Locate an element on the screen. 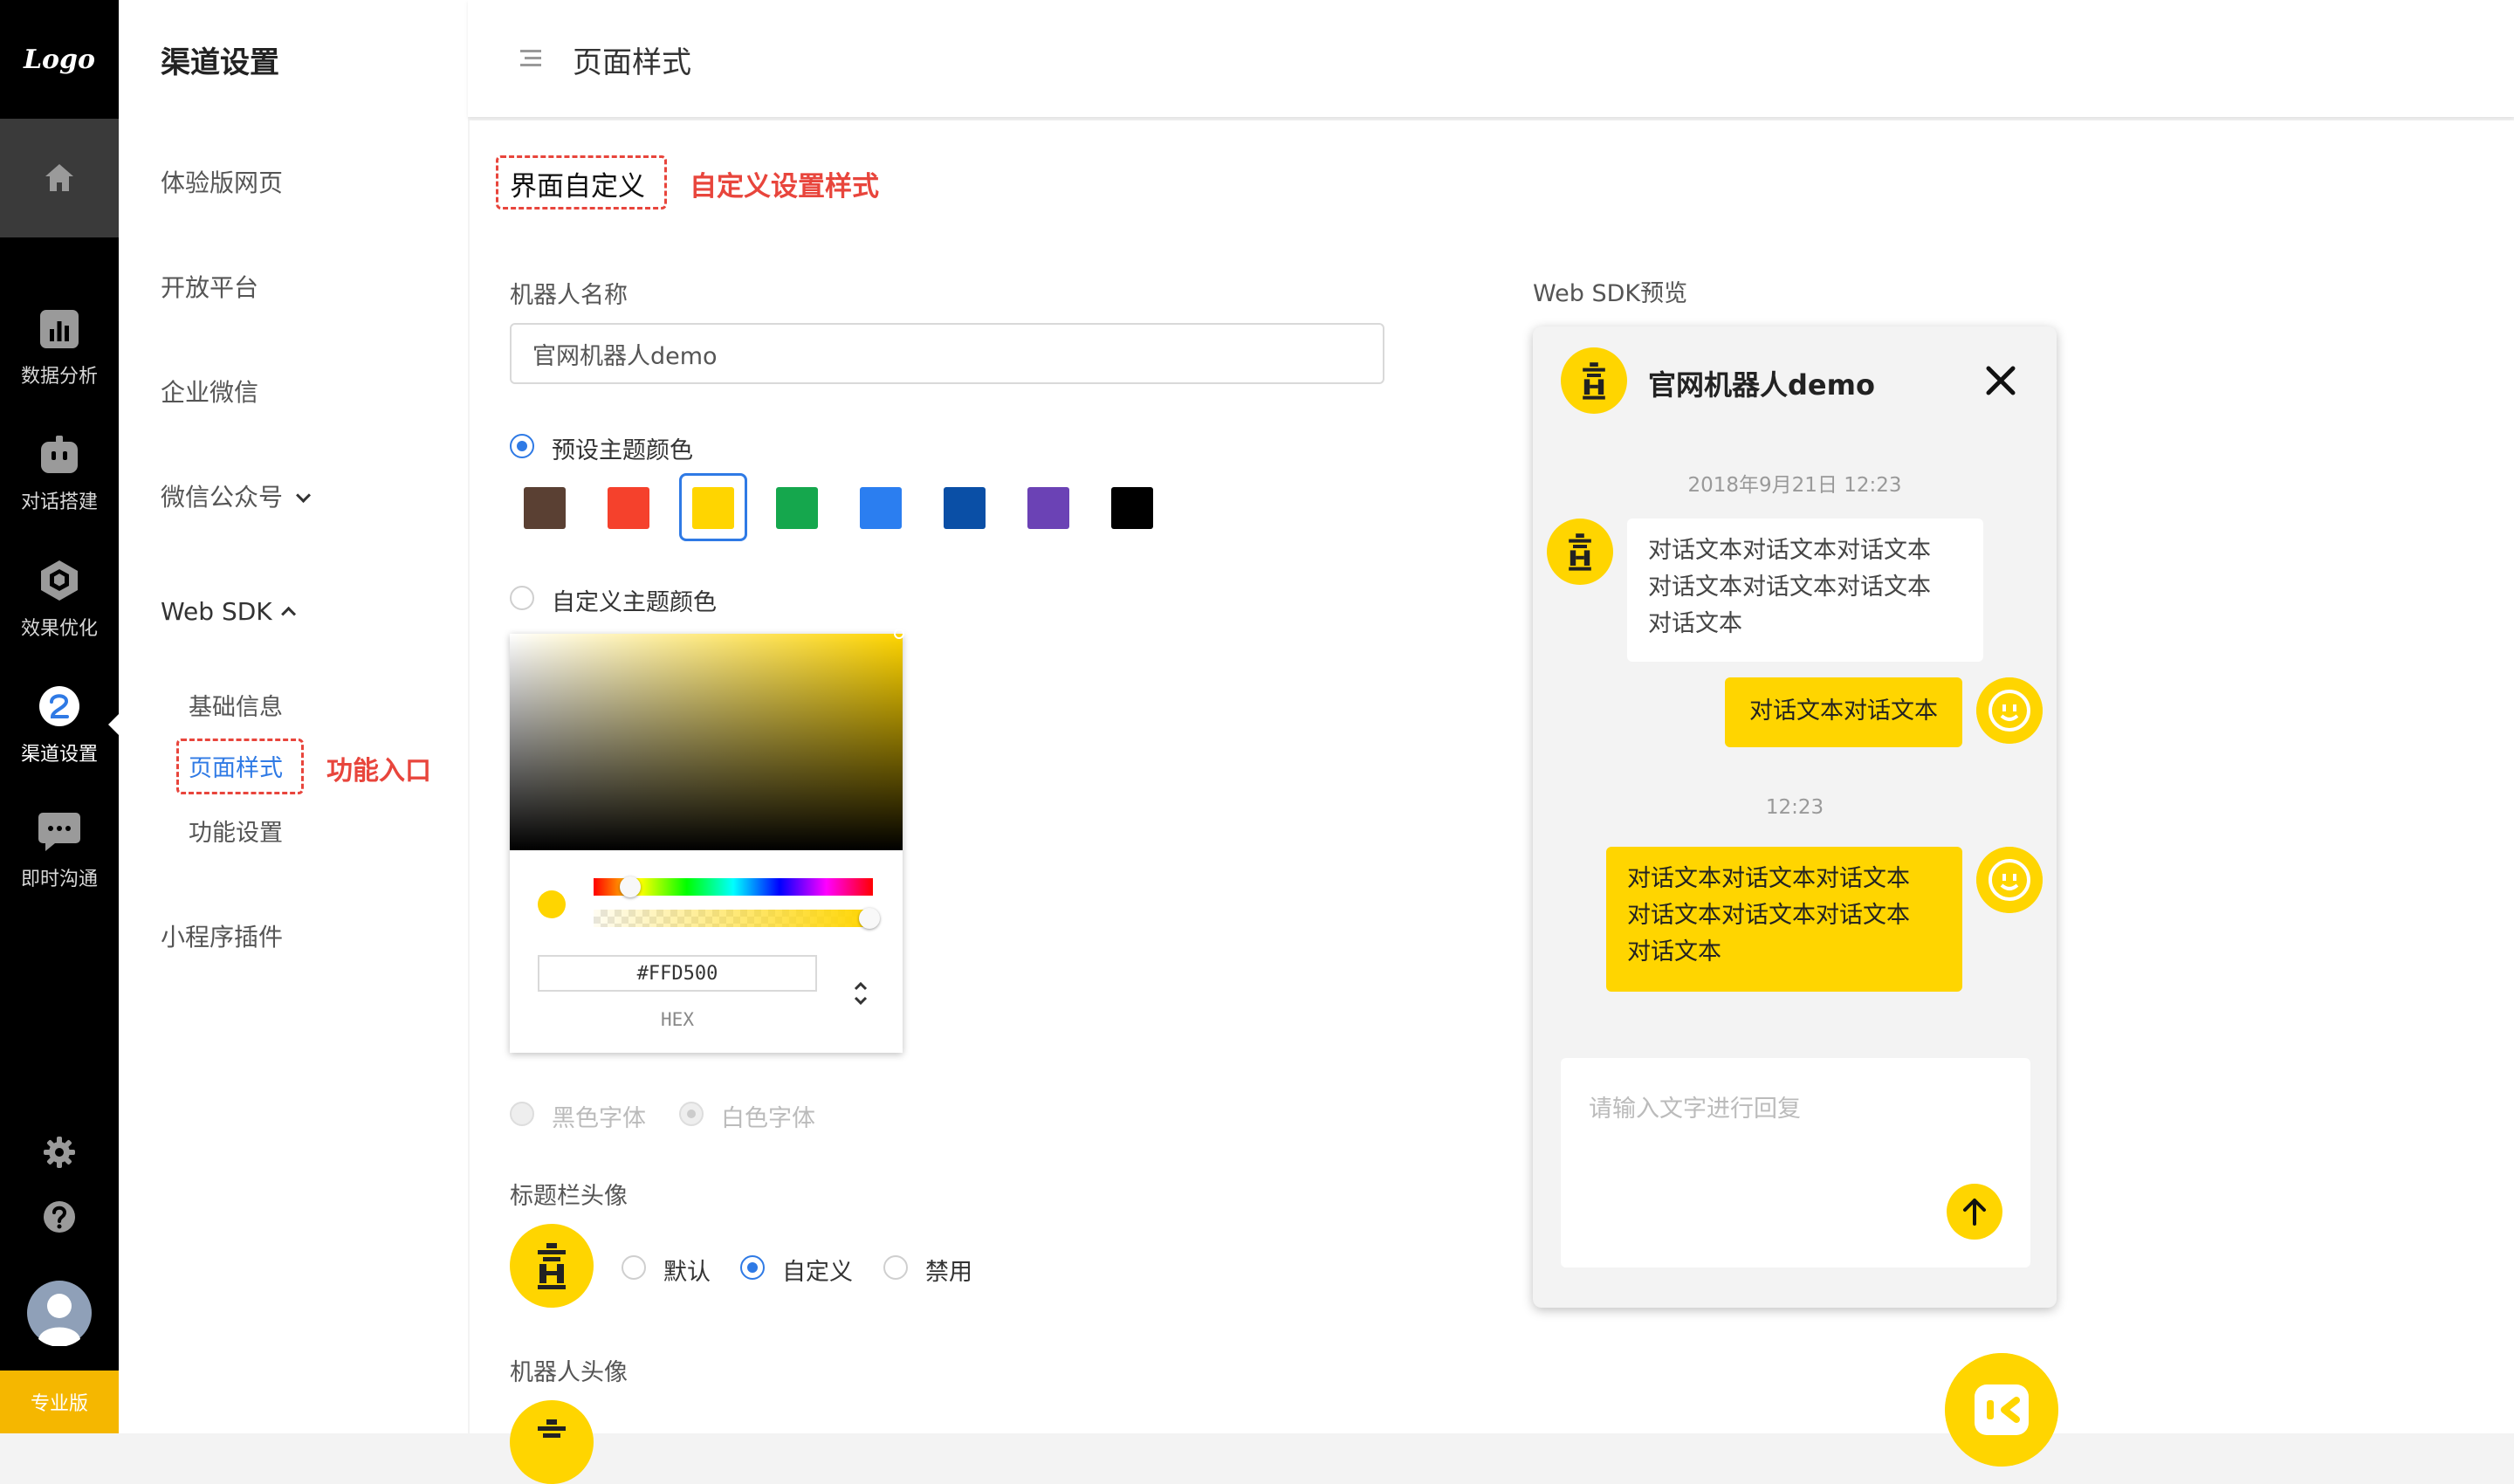 The height and width of the screenshot is (1484, 2514). avatar-disable-label: 禁用 is located at coordinates (949, 1272).